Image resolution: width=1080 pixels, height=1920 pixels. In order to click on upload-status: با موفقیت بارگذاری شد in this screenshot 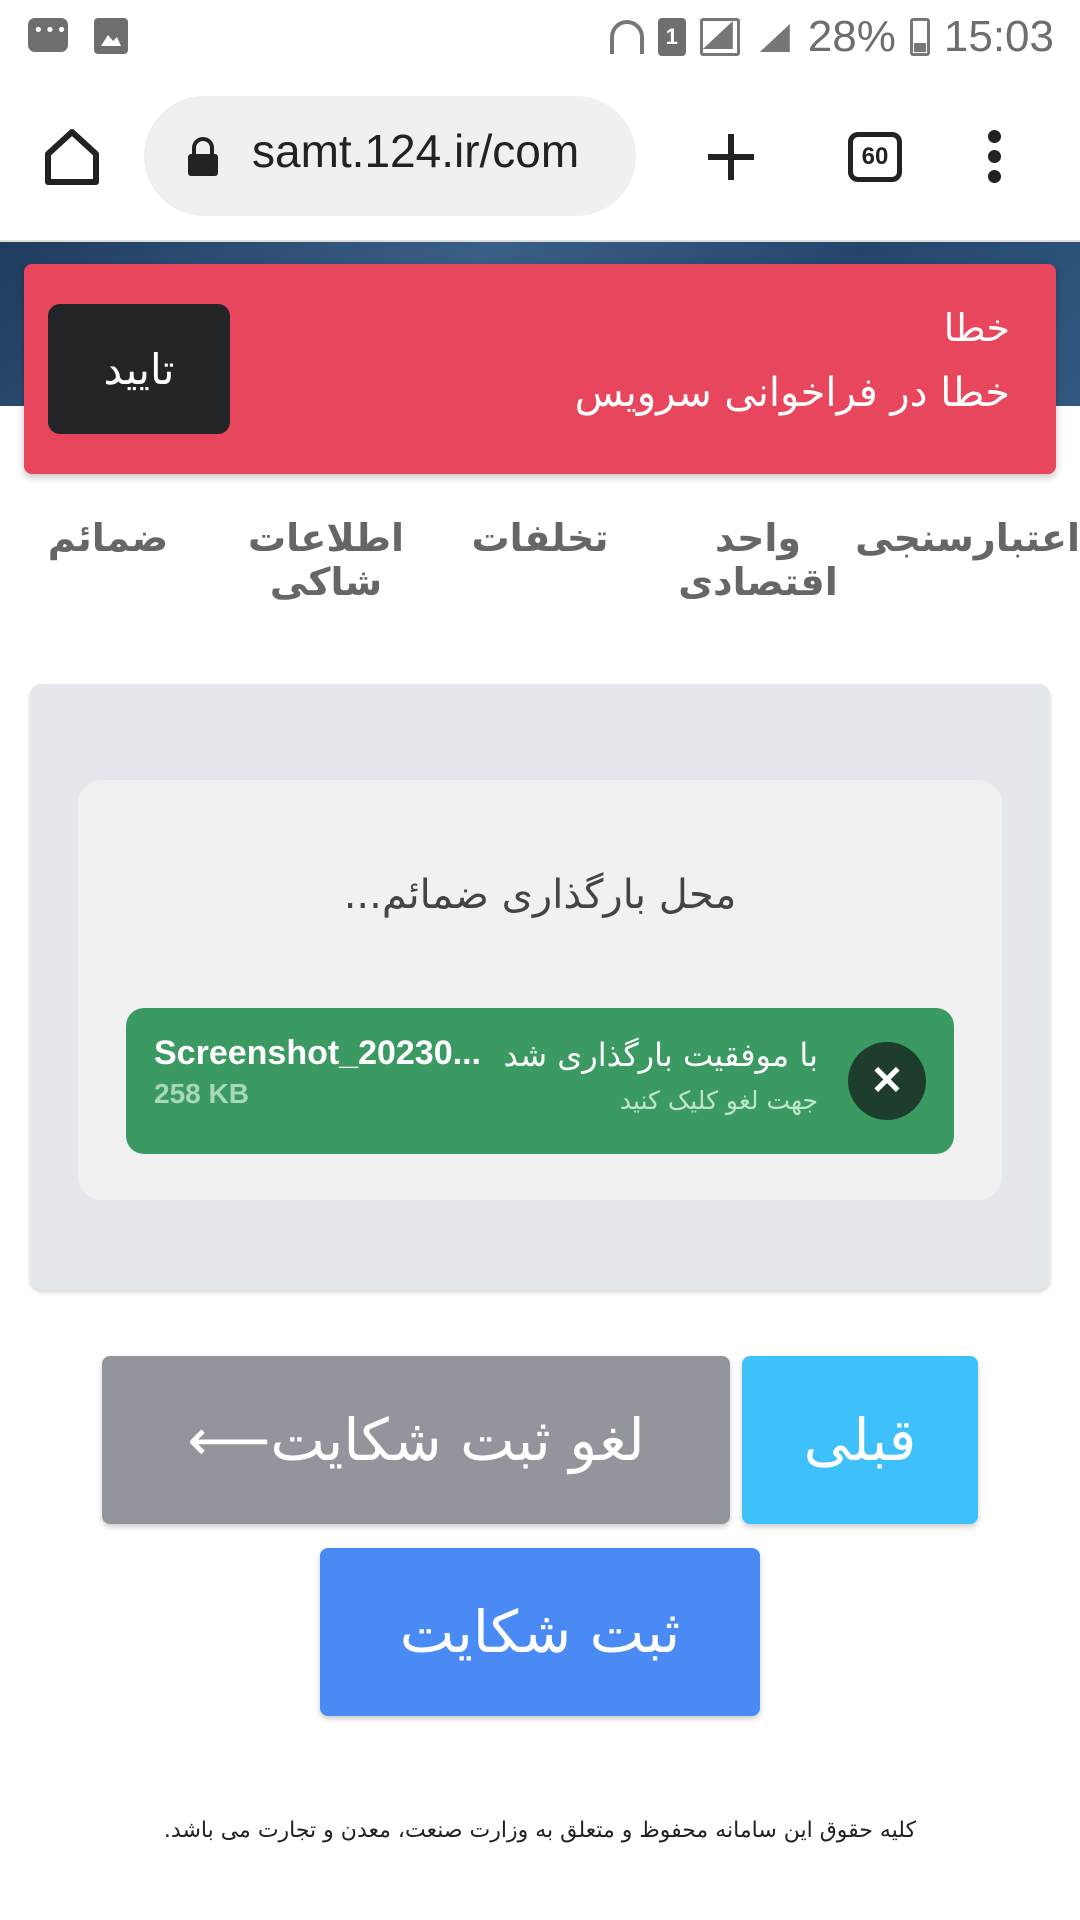, I will do `click(660, 1055)`.